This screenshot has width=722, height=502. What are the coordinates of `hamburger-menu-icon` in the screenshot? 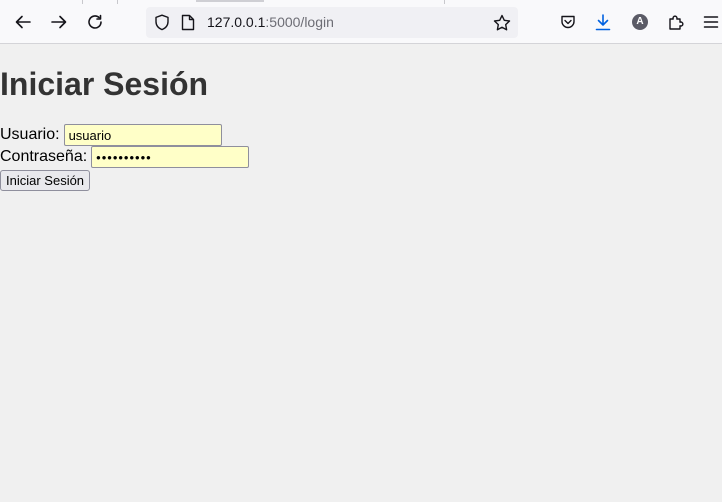 It's located at (711, 22).